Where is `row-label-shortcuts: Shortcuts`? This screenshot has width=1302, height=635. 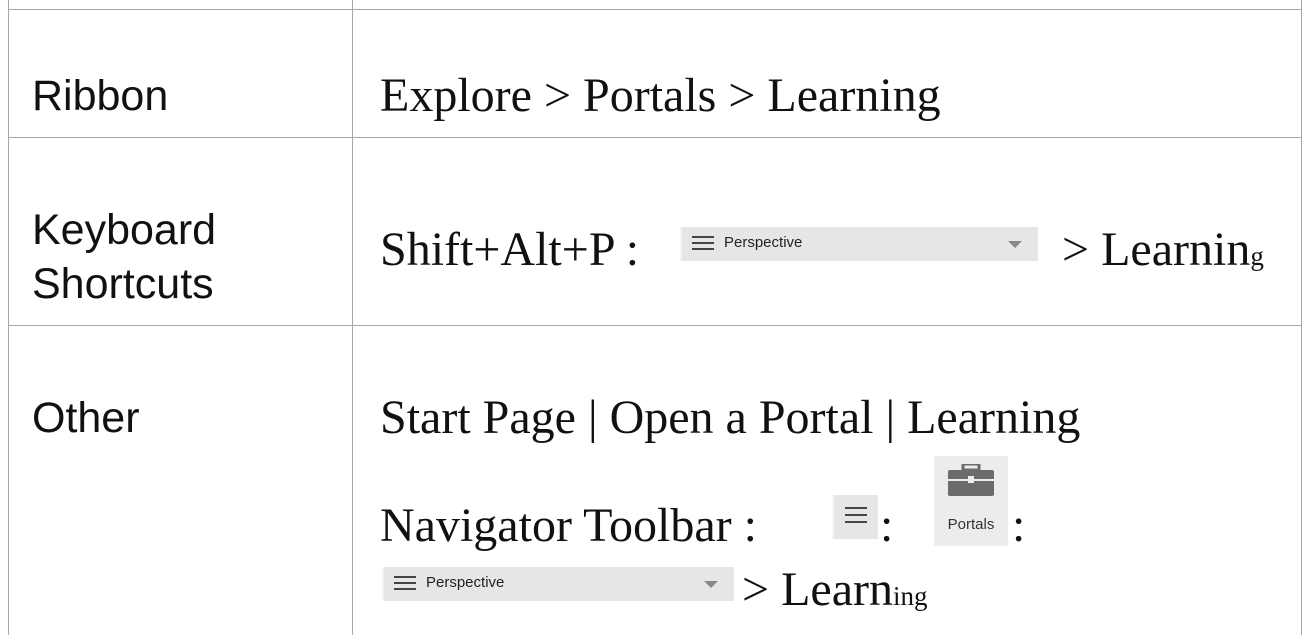 row-label-shortcuts: Shortcuts is located at coordinates (123, 284).